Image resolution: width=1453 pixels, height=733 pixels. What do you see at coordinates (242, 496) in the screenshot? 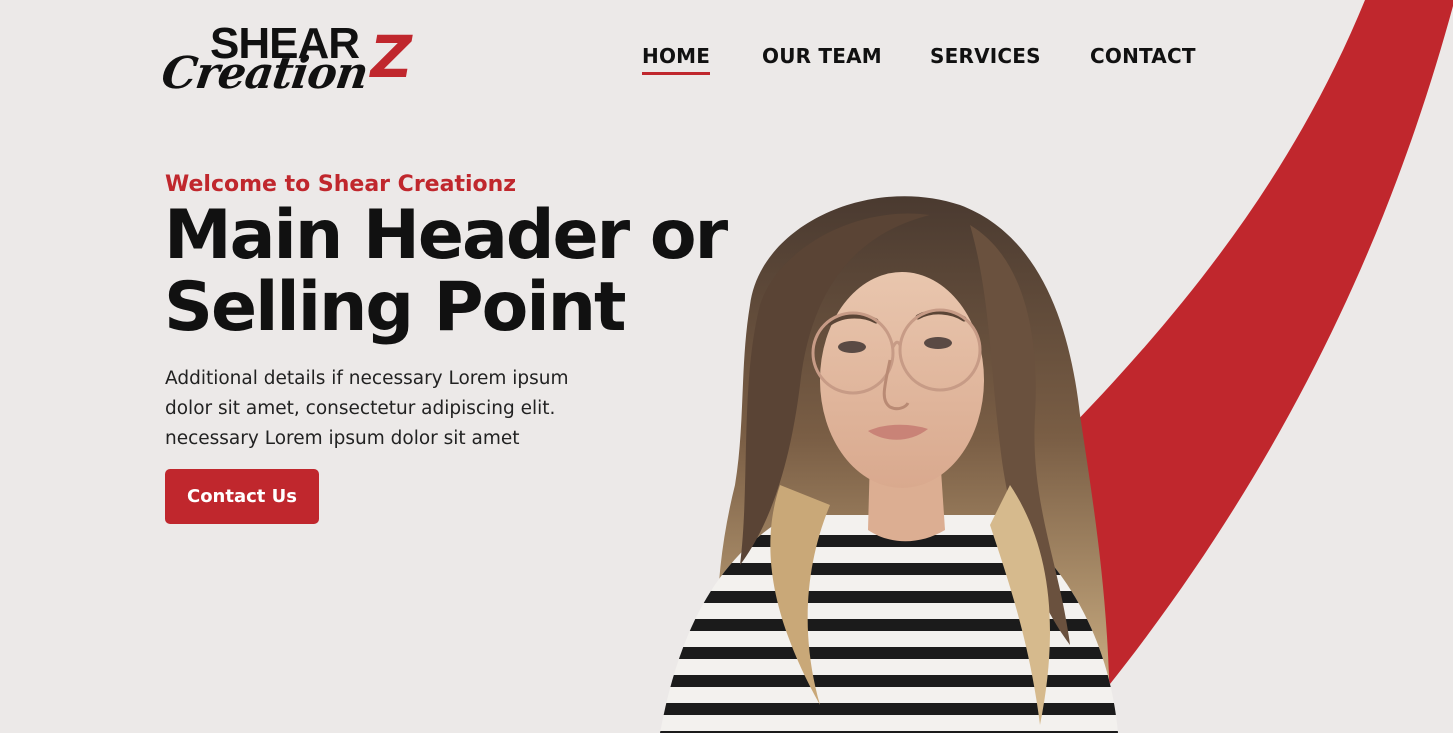
I see `contact-us-button: Contact Us` at bounding box center [242, 496].